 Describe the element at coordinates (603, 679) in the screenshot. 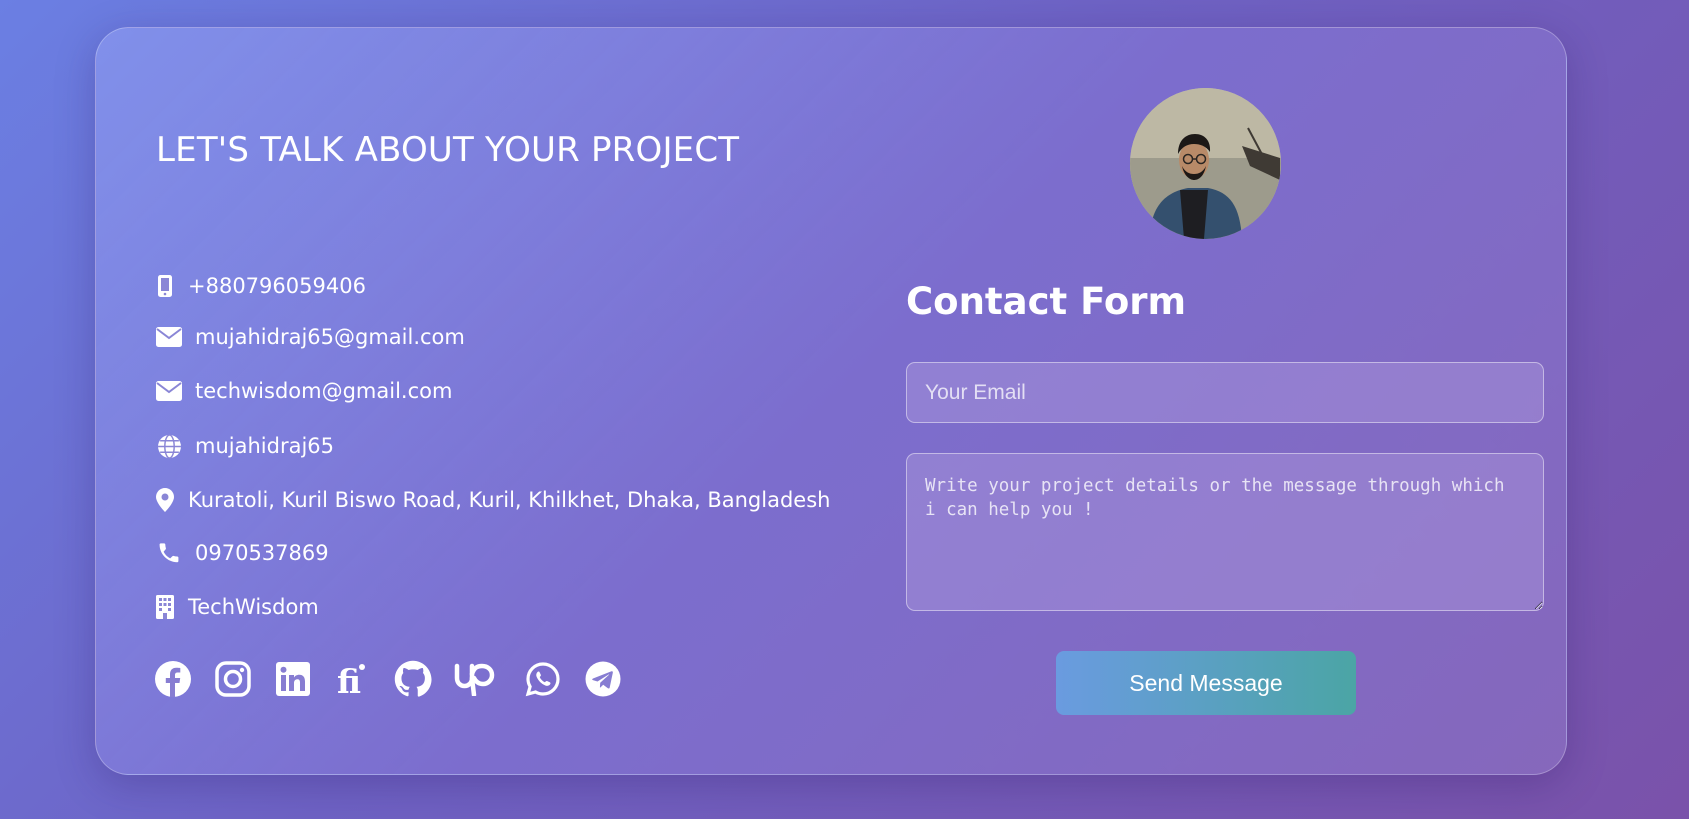

I see `telegram-icon` at that location.